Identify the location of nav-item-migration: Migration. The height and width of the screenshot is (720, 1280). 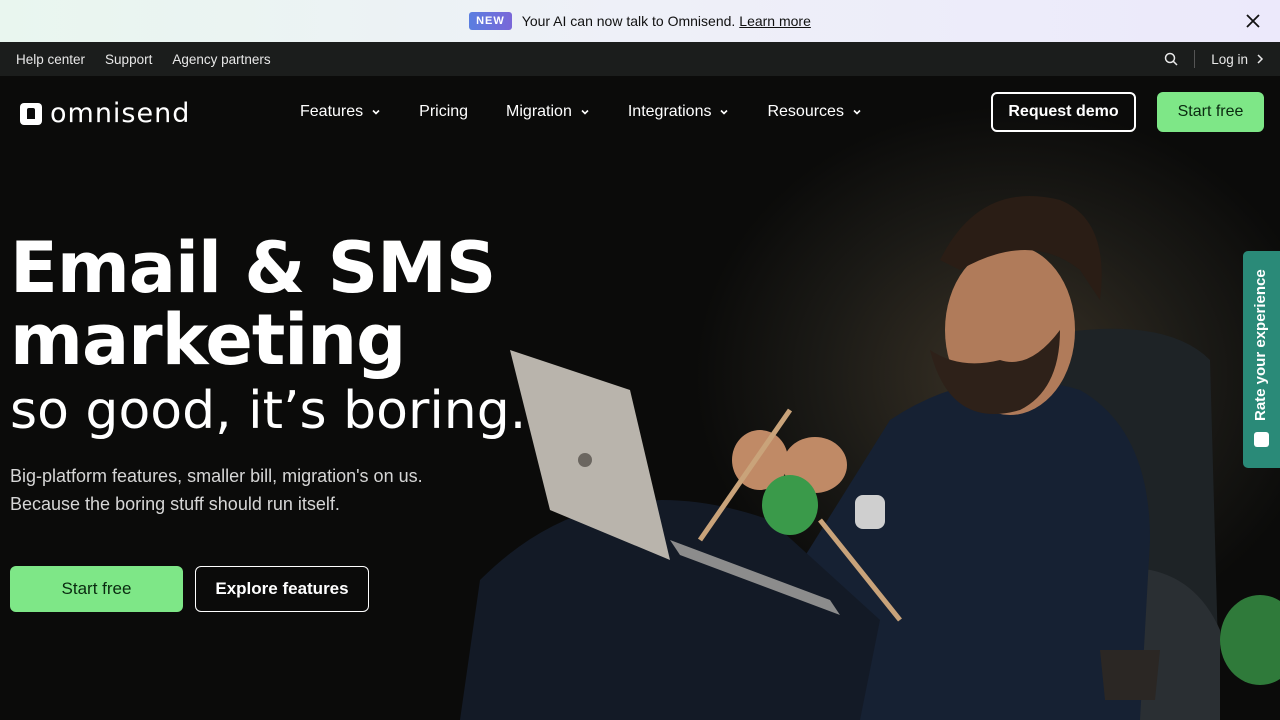
(548, 112).